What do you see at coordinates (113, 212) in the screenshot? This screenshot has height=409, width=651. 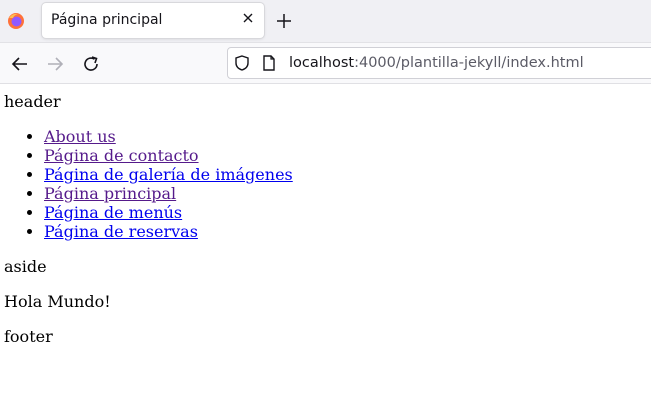 I see `nav-link-menus: Página de menús` at bounding box center [113, 212].